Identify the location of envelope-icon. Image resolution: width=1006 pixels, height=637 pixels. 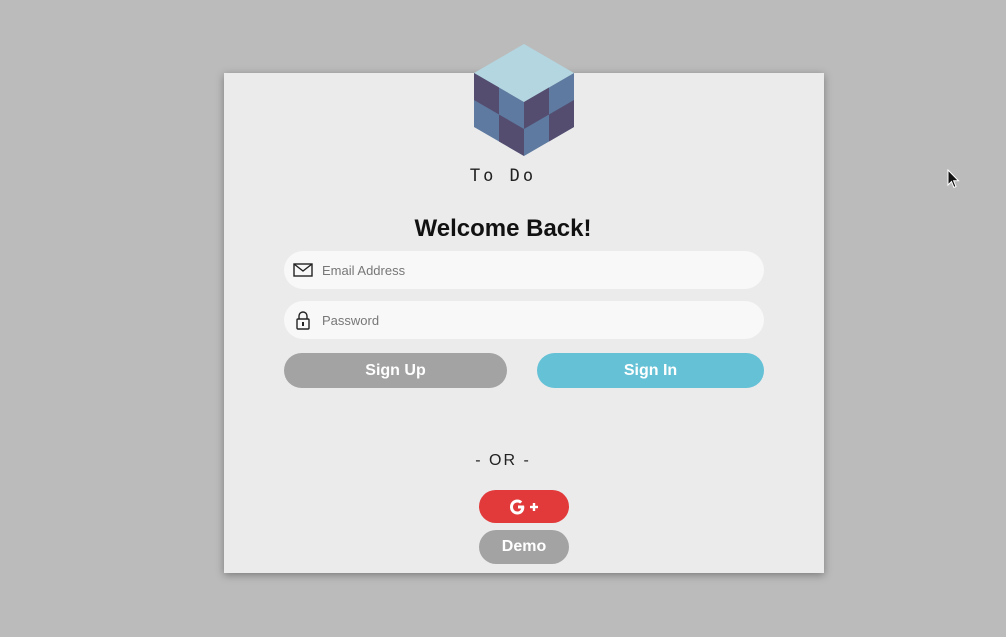
(303, 270).